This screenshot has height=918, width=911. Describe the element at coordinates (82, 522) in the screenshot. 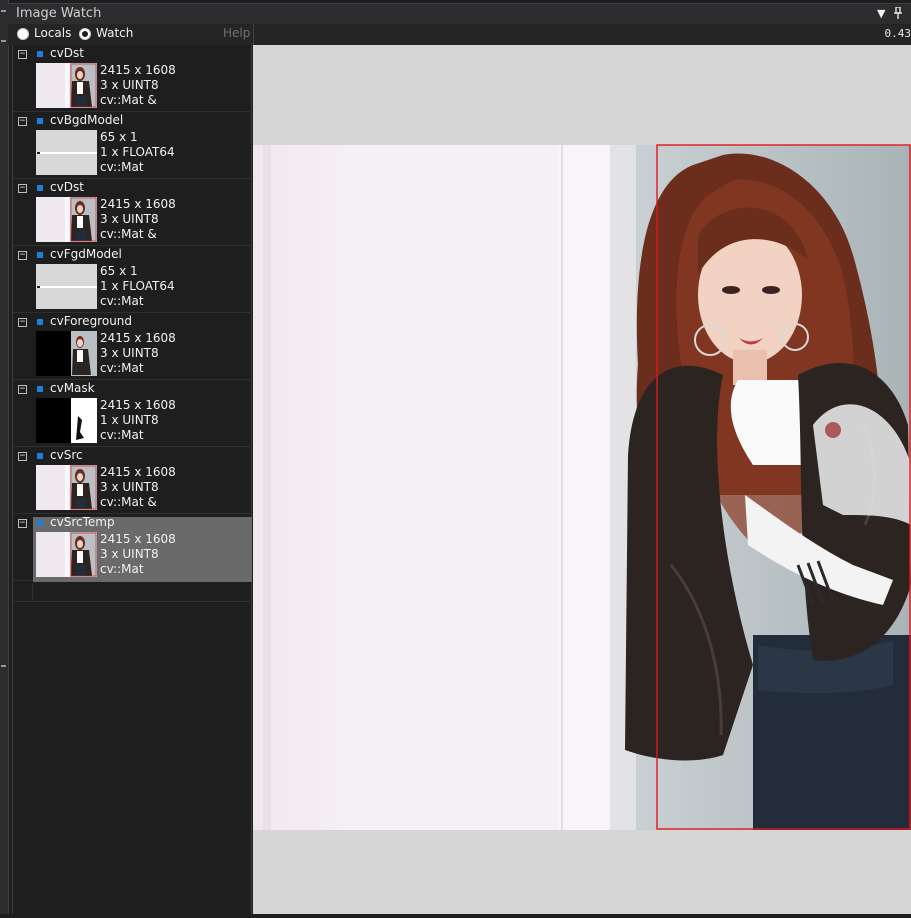

I see `item-name: cvSrcTemp` at that location.